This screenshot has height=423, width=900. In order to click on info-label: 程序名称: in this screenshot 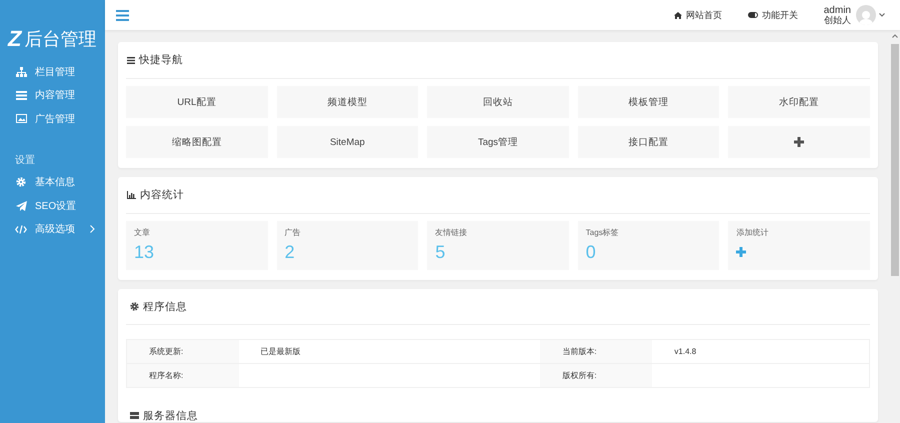, I will do `click(182, 376)`.